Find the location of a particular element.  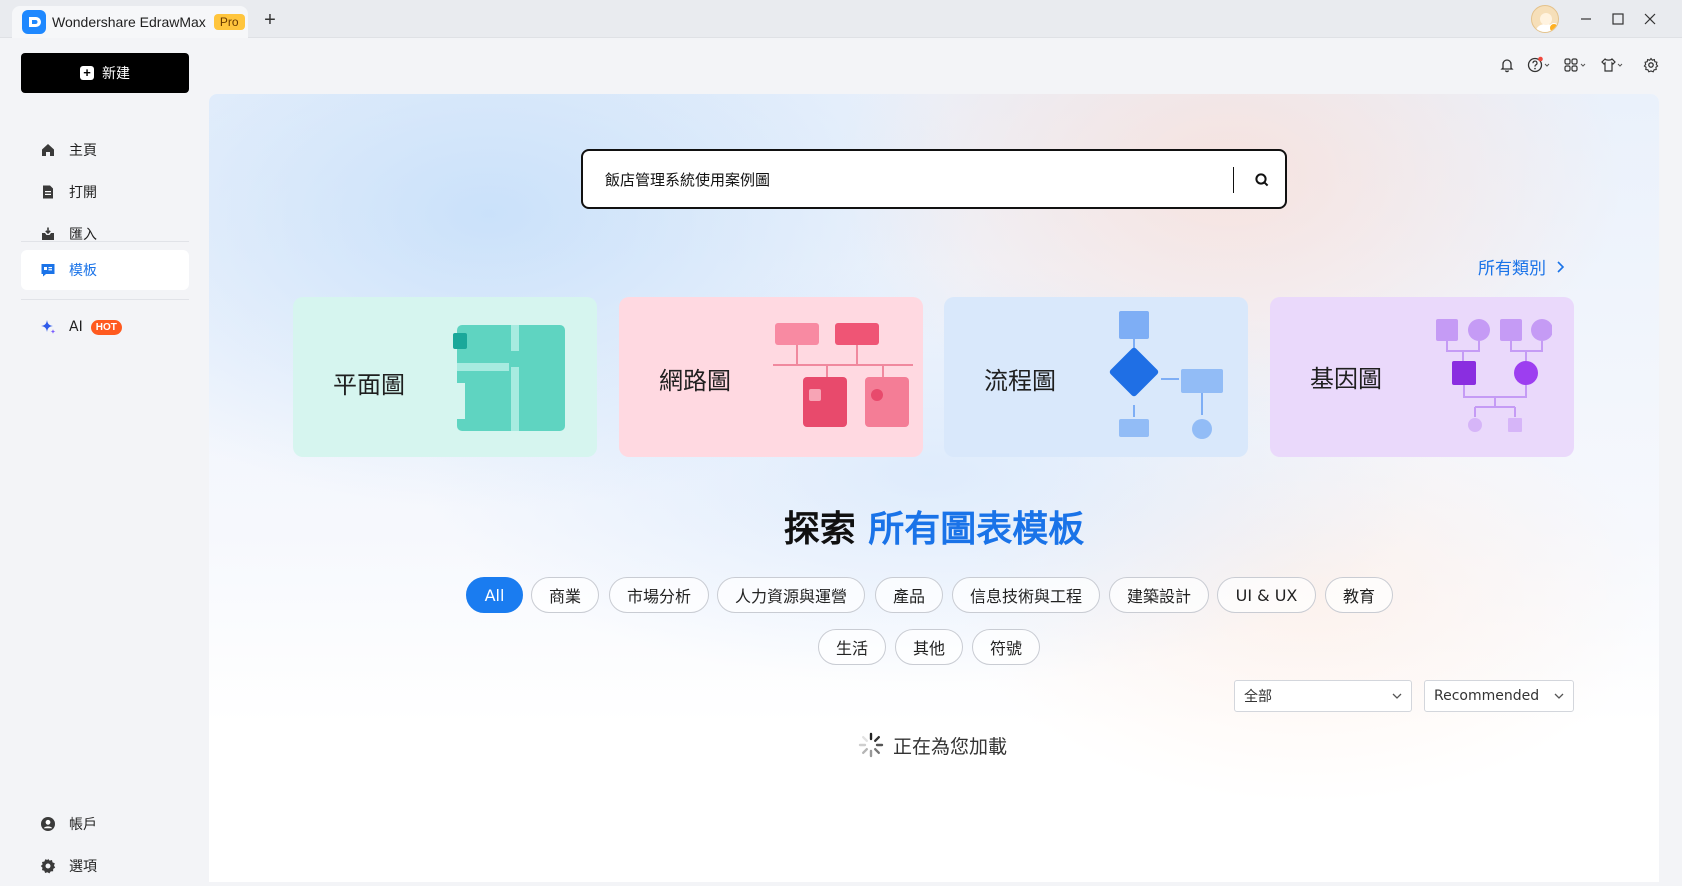

all-categories-link: 所有類別 is located at coordinates (1521, 266).